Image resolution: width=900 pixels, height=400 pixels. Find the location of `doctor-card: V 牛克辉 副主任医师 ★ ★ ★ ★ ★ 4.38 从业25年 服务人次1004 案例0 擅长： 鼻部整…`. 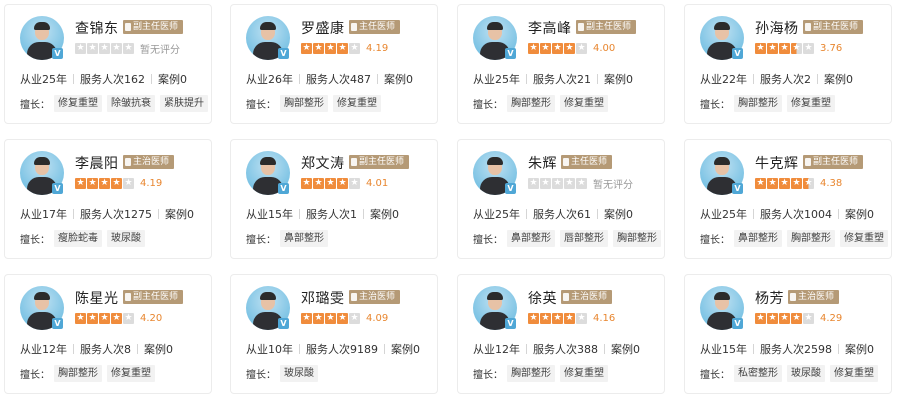

doctor-card: V 牛克辉 副主任医师 ★ ★ ★ ★ ★ 4.38 从业25年 服务人次1004 案例0 擅长： 鼻部整… is located at coordinates (788, 199).